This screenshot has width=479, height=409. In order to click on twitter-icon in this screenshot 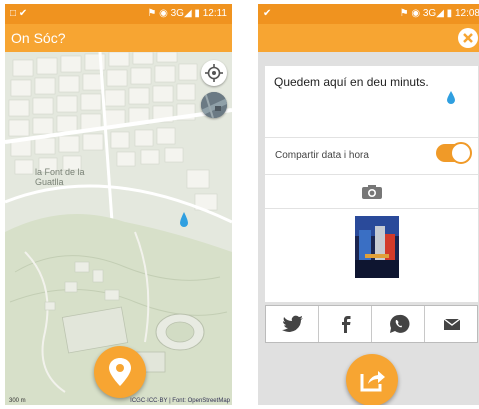, I will do `click(292, 323)`.